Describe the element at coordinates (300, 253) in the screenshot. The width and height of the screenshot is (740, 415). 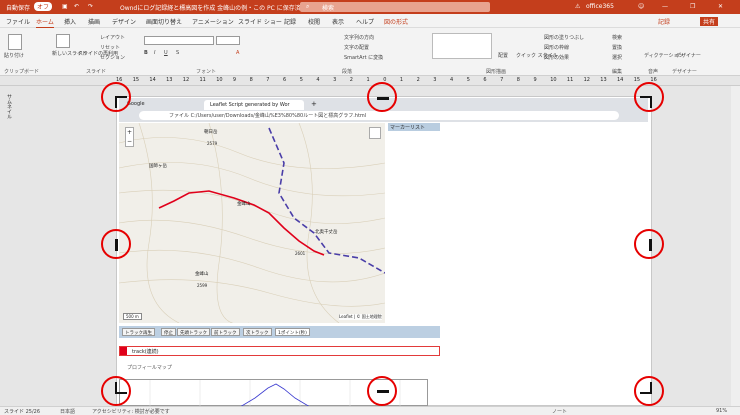
I see `elevation-label-3: 2601` at that location.